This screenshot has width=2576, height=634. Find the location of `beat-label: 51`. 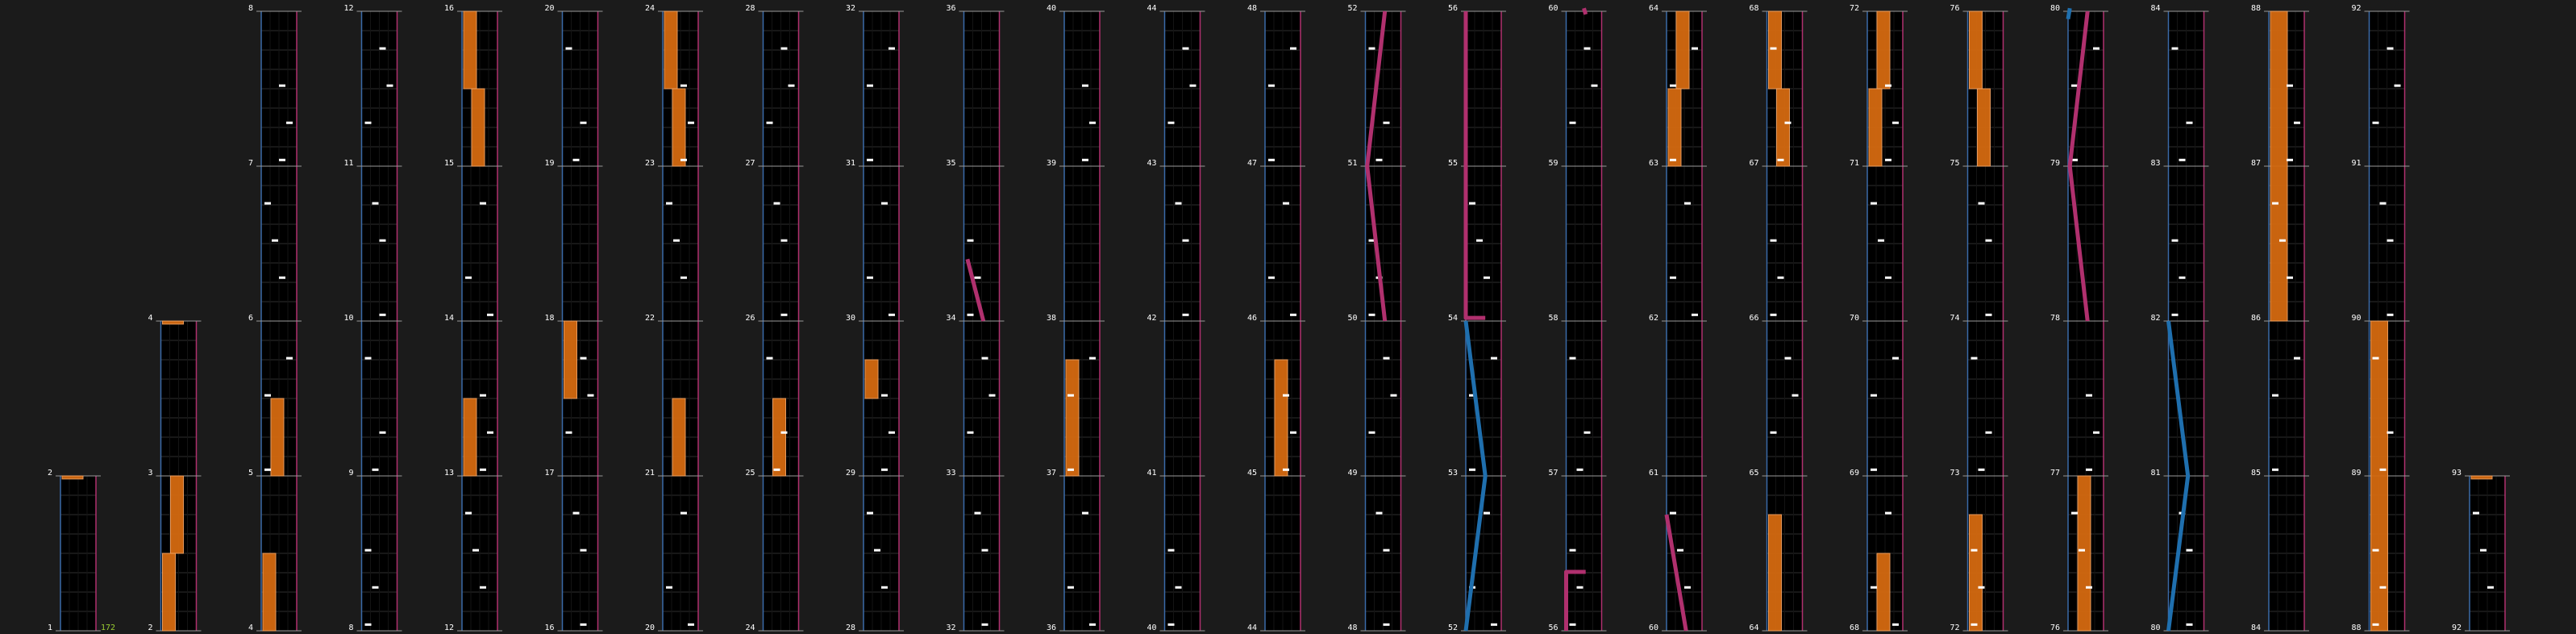

beat-label: 51 is located at coordinates (1352, 164).